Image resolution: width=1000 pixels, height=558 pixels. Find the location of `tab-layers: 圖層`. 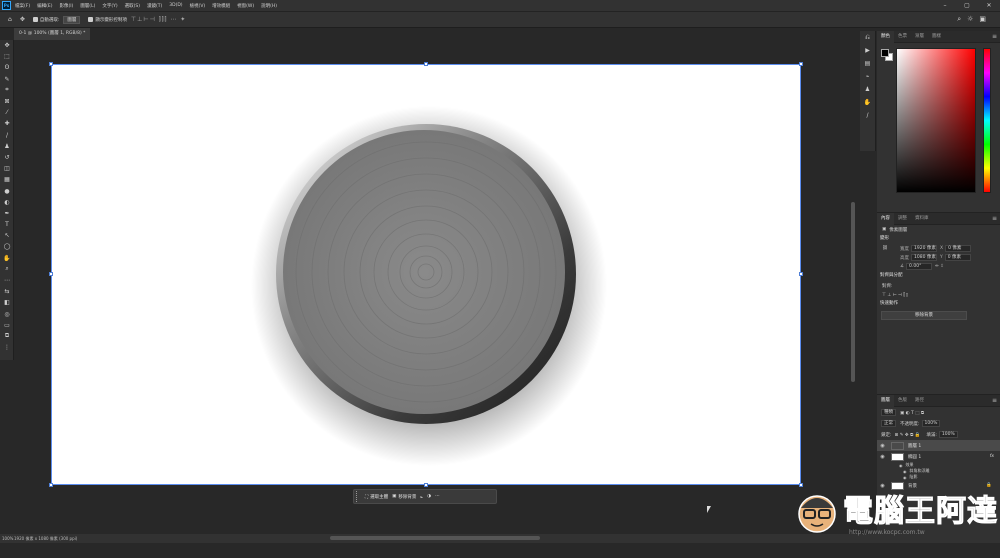

tab-layers: 圖層 is located at coordinates (885, 400).